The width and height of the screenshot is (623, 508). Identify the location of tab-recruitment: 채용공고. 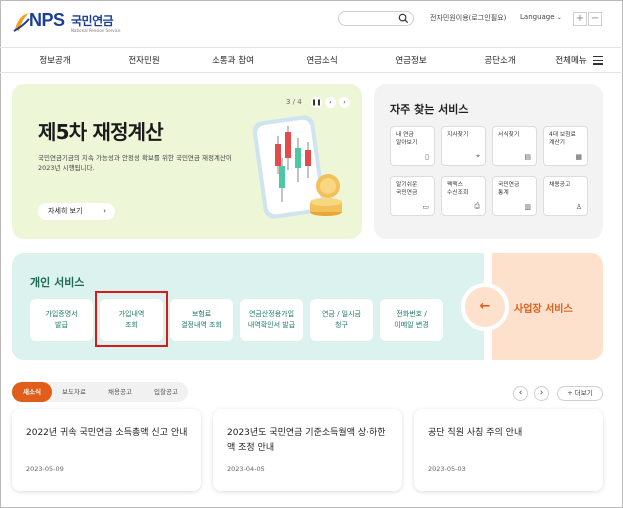
(120, 392).